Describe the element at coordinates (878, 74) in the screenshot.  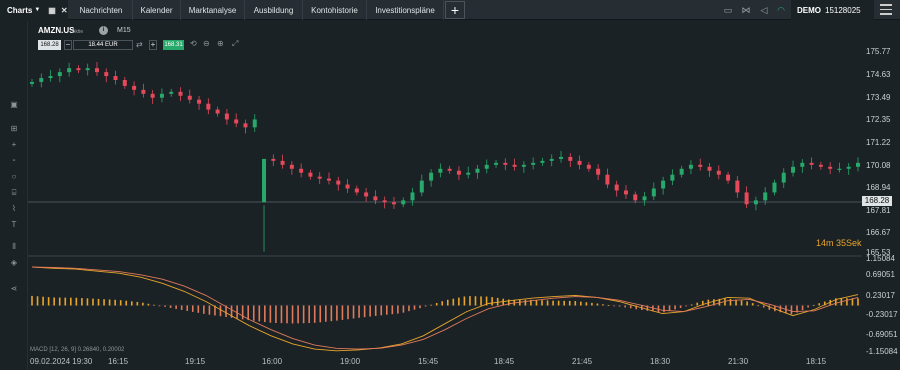
I see `price-axis-label: 174.63` at that location.